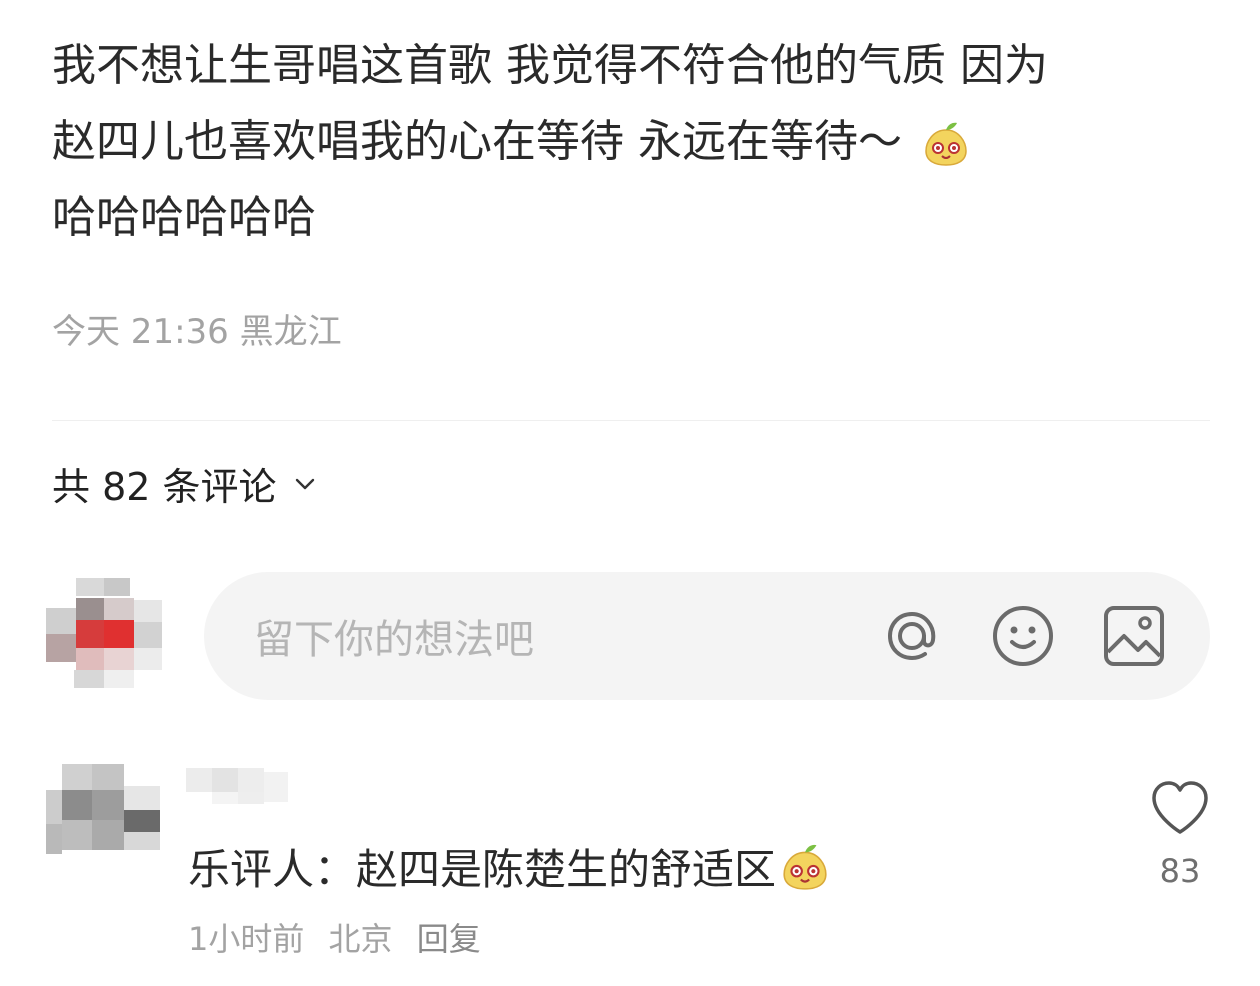 The image size is (1260, 986). What do you see at coordinates (707, 636) in the screenshot?
I see `comment-input: 留下你的想法吧` at bounding box center [707, 636].